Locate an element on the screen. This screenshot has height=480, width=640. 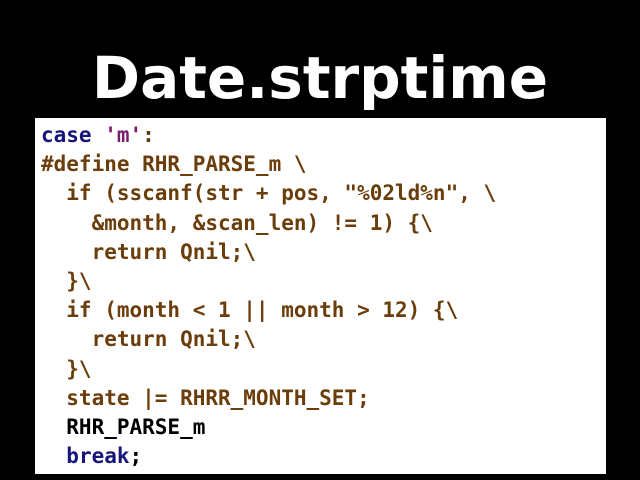
code-token: : is located at coordinates (148, 135).